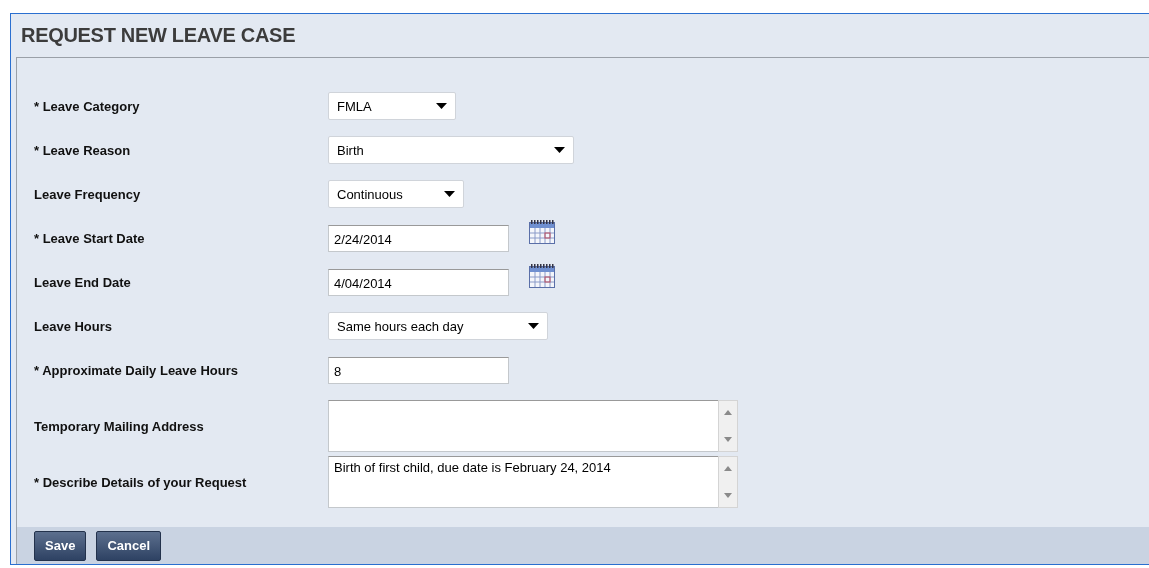 The height and width of the screenshot is (568, 1149). Describe the element at coordinates (83, 282) in the screenshot. I see `field-label: Leave End Date` at that location.